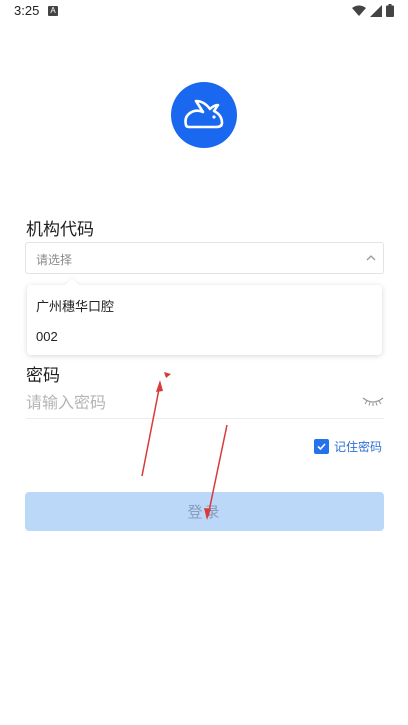  I want to click on remember-password: 记住密码, so click(348, 446).